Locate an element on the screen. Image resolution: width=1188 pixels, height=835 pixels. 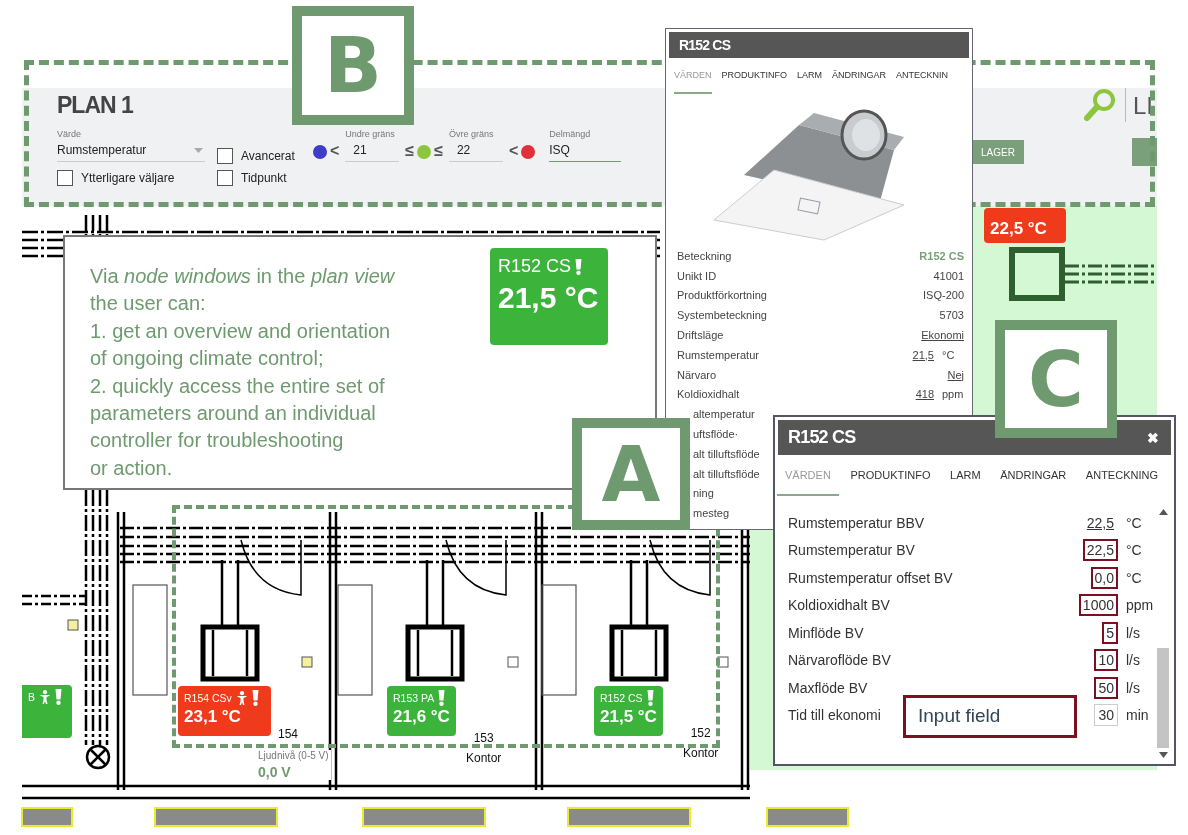
subset-input: ISQ is located at coordinates (585, 152).